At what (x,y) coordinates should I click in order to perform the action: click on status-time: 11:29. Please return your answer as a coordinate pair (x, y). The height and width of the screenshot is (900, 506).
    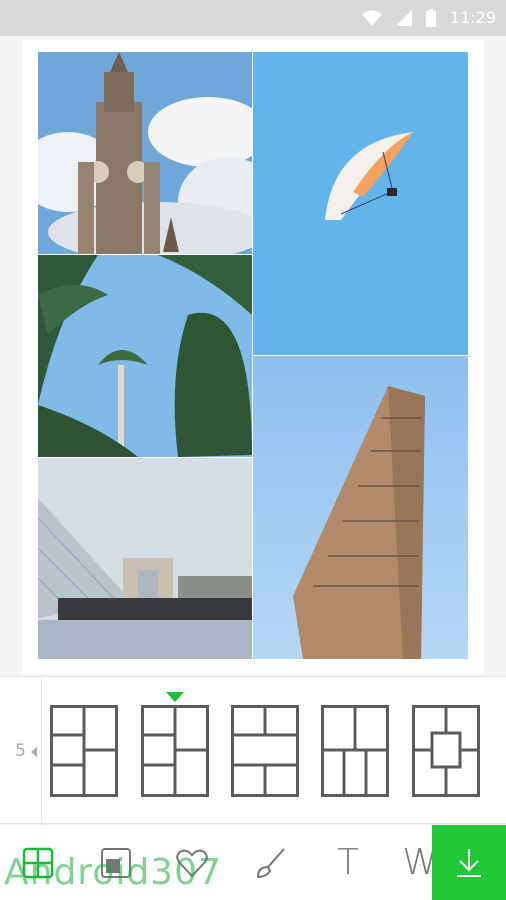
    Looking at the image, I should click on (472, 17).